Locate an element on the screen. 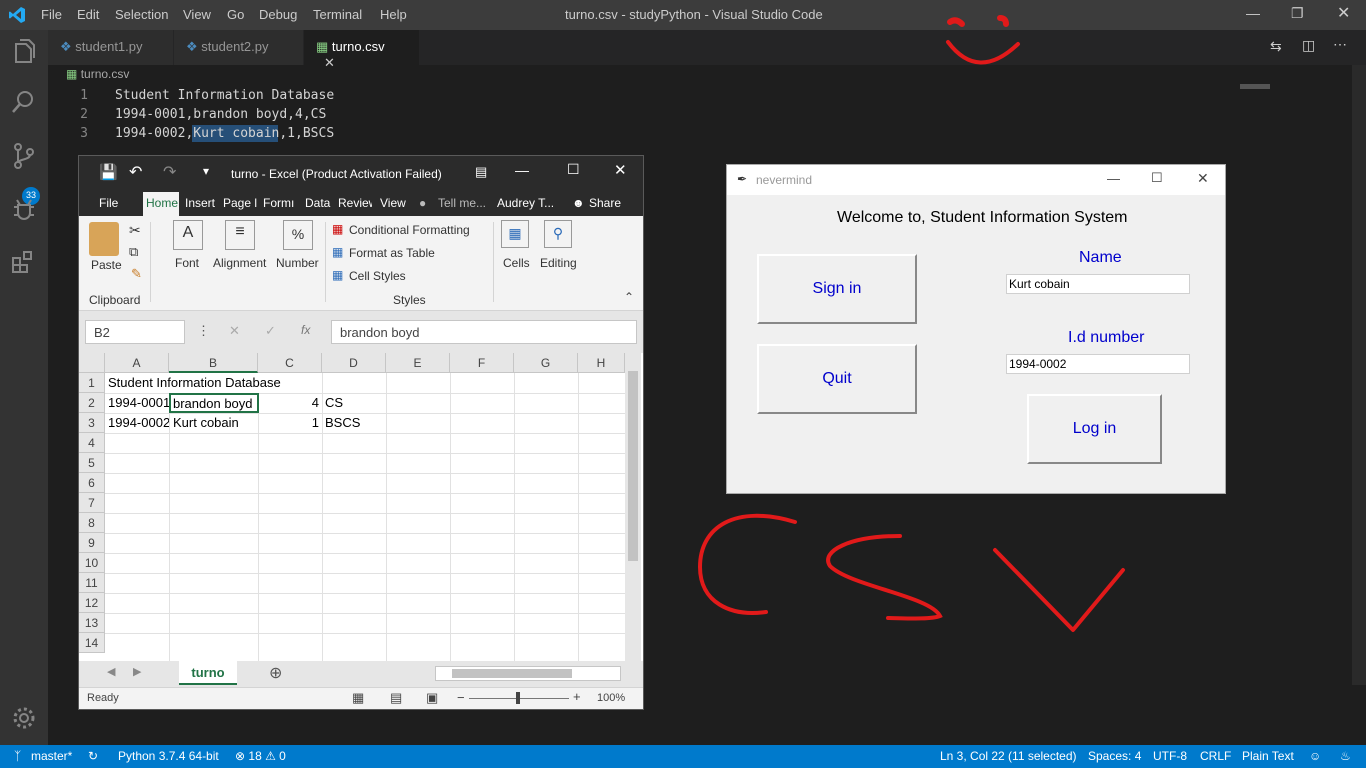  column-header: A is located at coordinates (137, 363).